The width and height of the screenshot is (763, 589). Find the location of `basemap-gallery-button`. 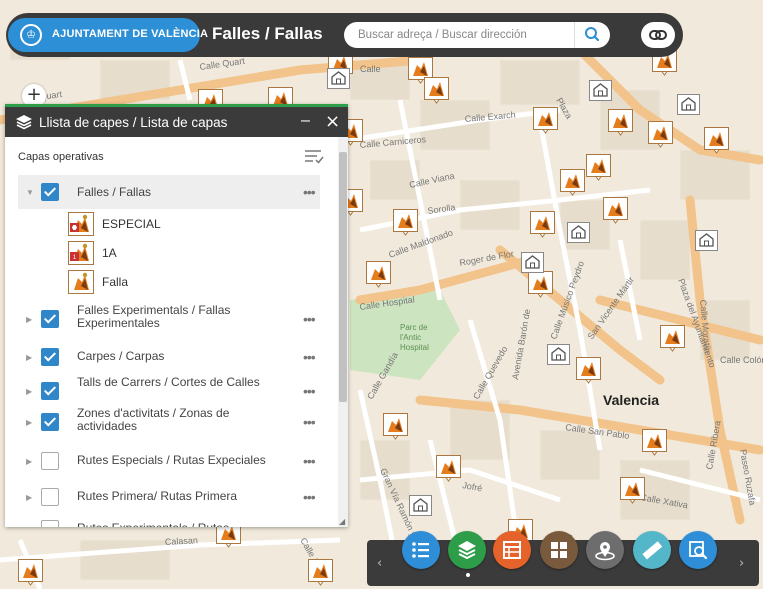

basemap-gallery-button is located at coordinates (559, 550).